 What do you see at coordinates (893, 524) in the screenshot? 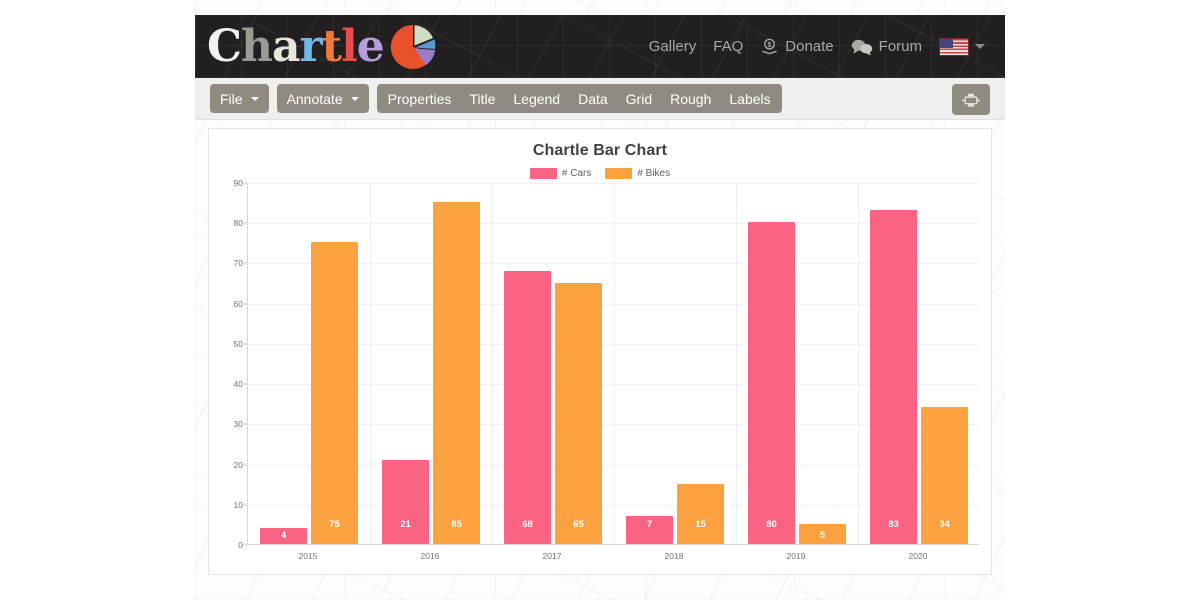
I see `bar-value-label: 83` at bounding box center [893, 524].